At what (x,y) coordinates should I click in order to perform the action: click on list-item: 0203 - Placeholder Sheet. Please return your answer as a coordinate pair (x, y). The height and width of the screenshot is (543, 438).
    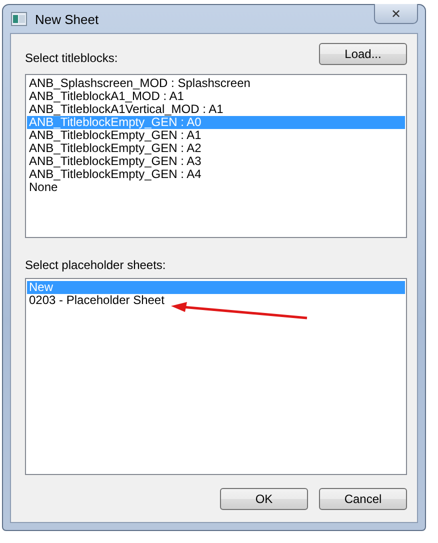
    Looking at the image, I should click on (216, 300).